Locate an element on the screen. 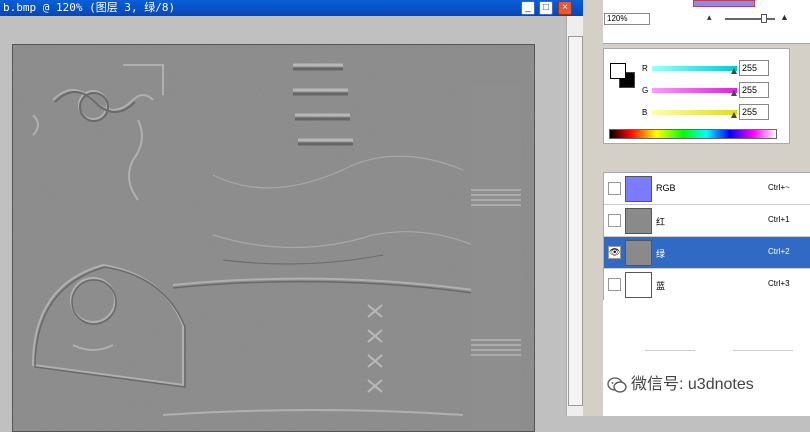 The image size is (810, 432). channel-name: RGB is located at coordinates (666, 188).